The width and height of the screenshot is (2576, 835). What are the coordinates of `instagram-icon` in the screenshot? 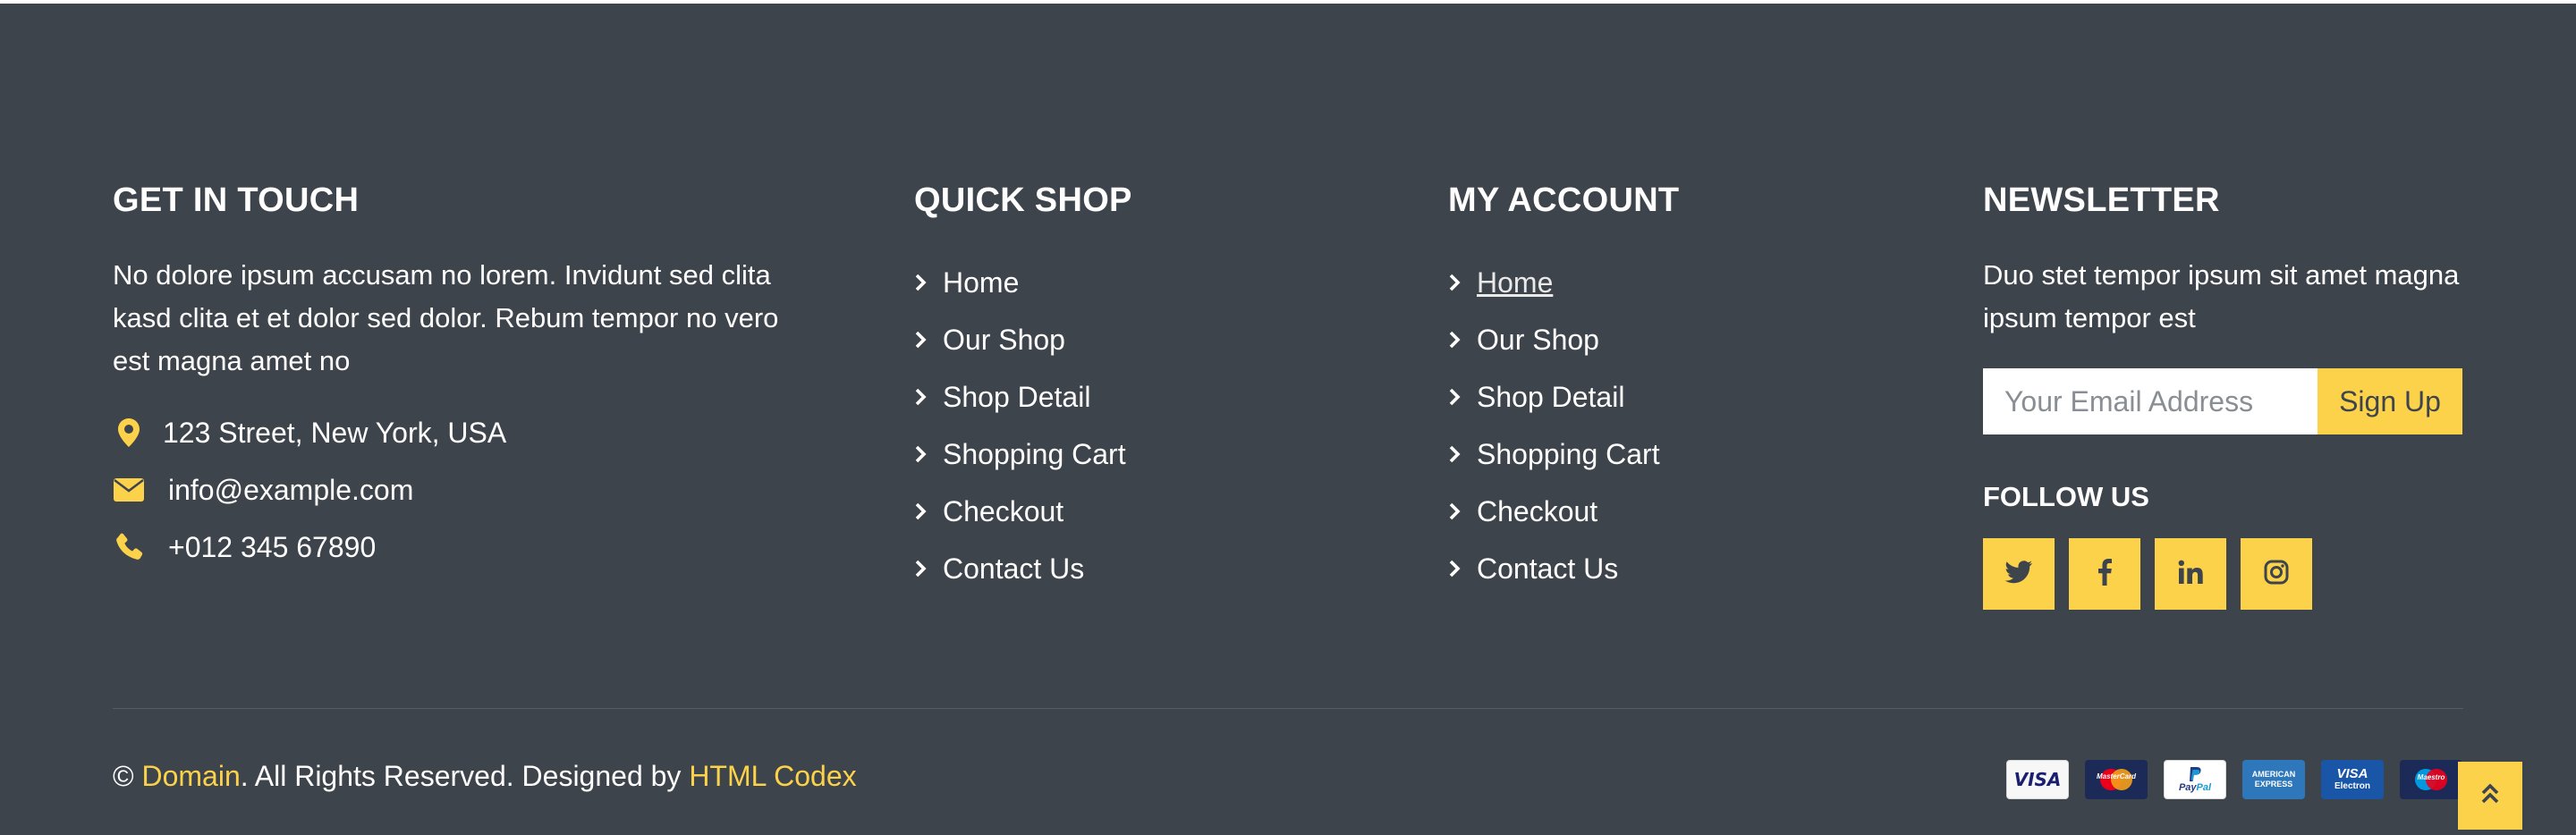 It's located at (2276, 574).